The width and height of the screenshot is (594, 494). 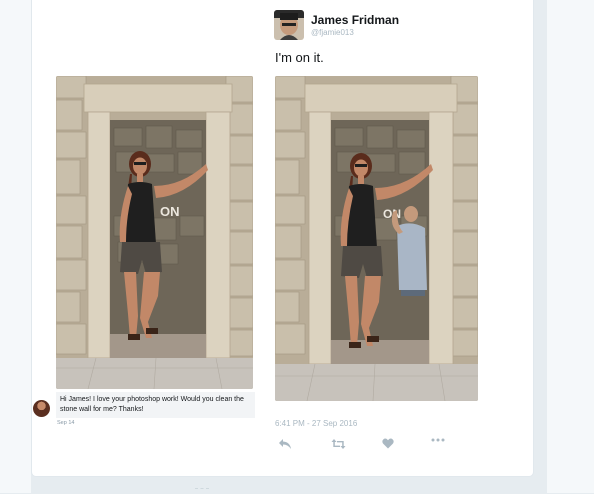 I want to click on right-sidebar, so click(x=570, y=246).